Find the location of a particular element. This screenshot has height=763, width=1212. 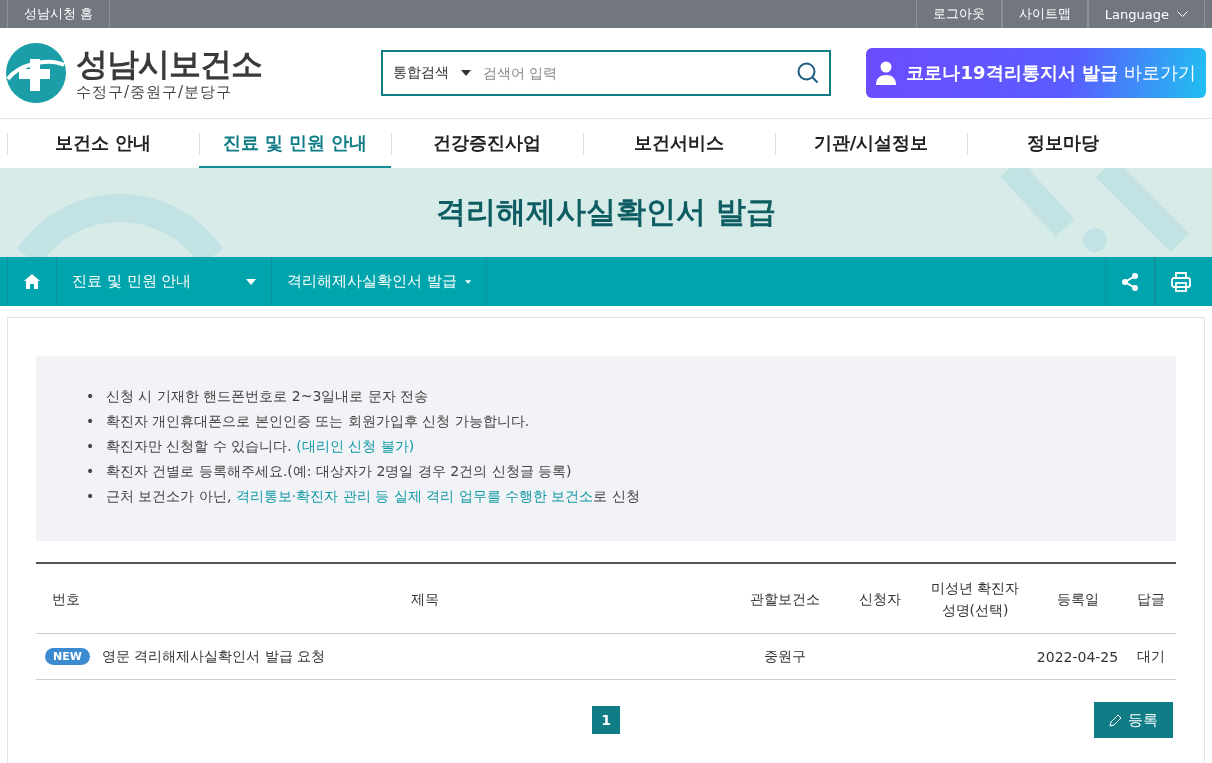

post-title-link: 영문 격리해제사실확인서 발급 요청 is located at coordinates (213, 656).